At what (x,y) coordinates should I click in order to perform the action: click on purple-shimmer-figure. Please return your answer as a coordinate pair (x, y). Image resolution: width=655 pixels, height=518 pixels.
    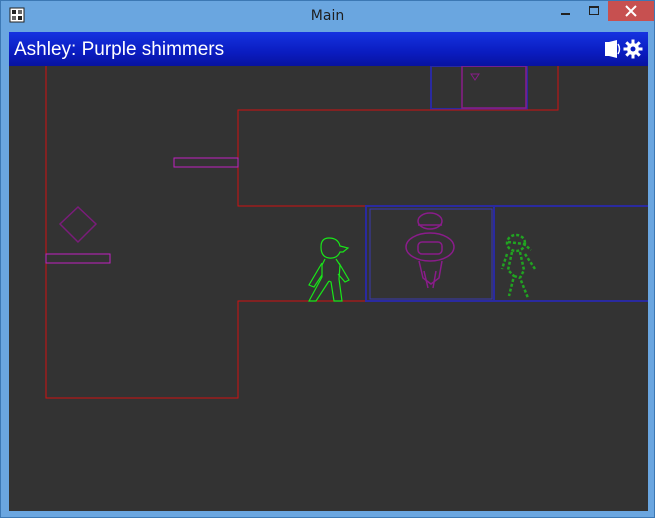
    Looking at the image, I should click on (430, 250).